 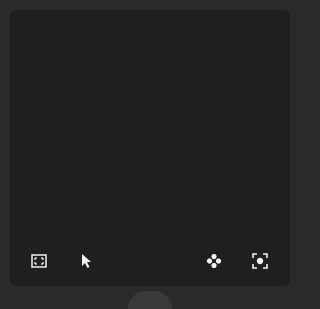 I want to click on fit-to-screen-icon, so click(x=39, y=261).